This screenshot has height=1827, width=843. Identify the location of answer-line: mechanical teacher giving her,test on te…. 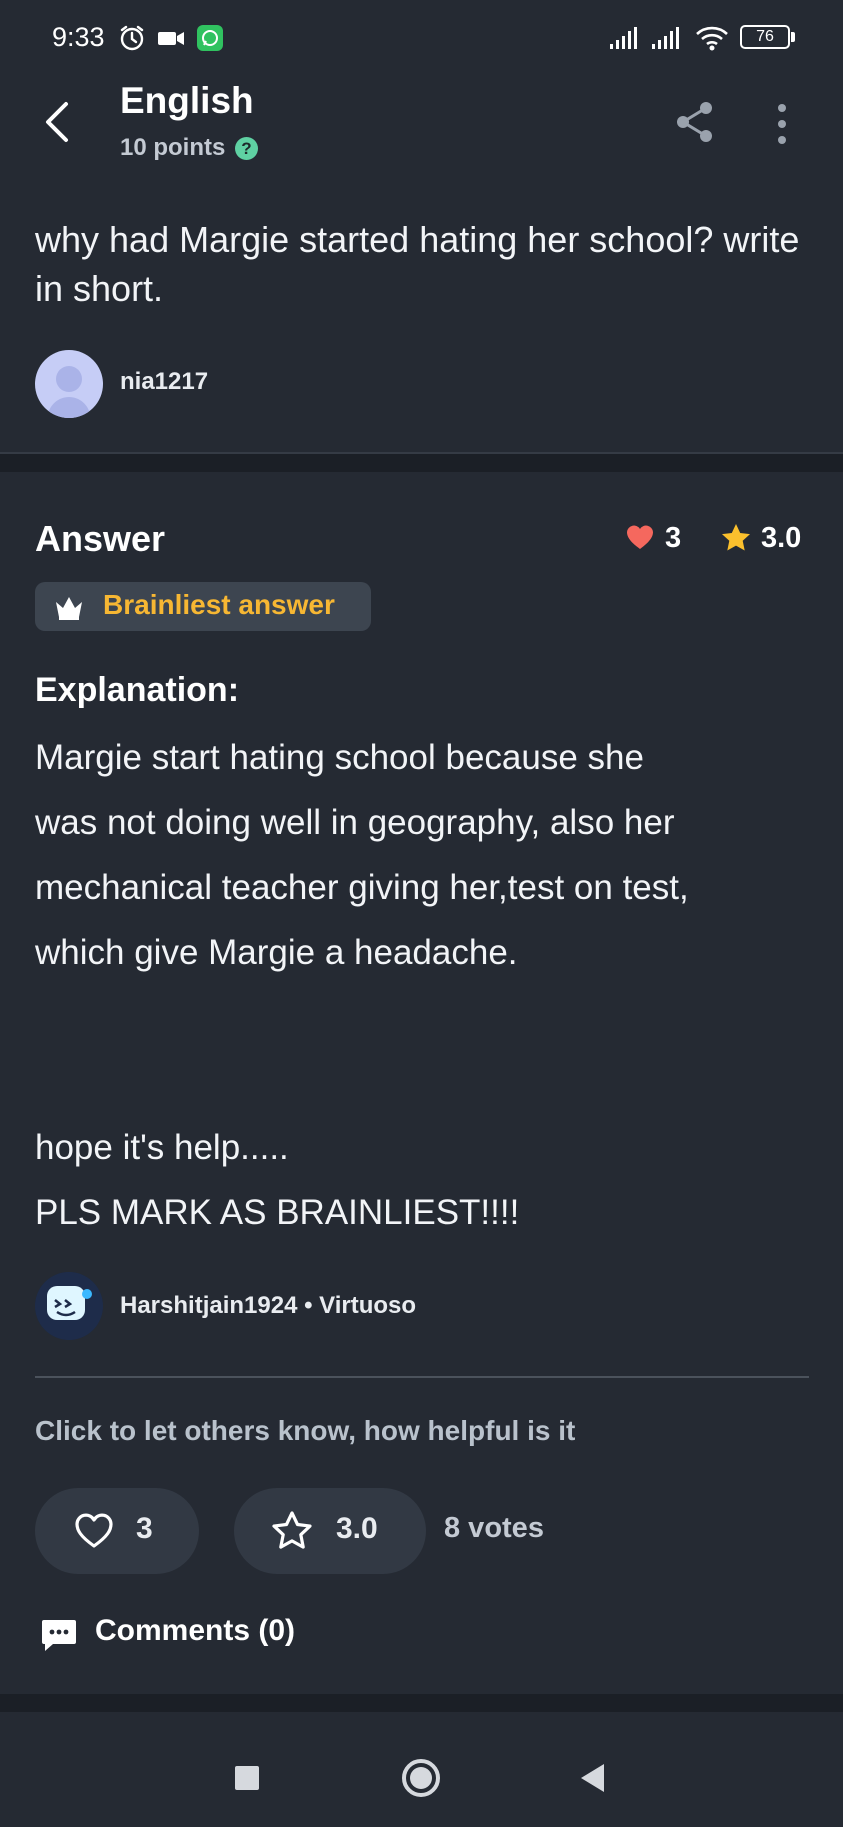
(362, 887).